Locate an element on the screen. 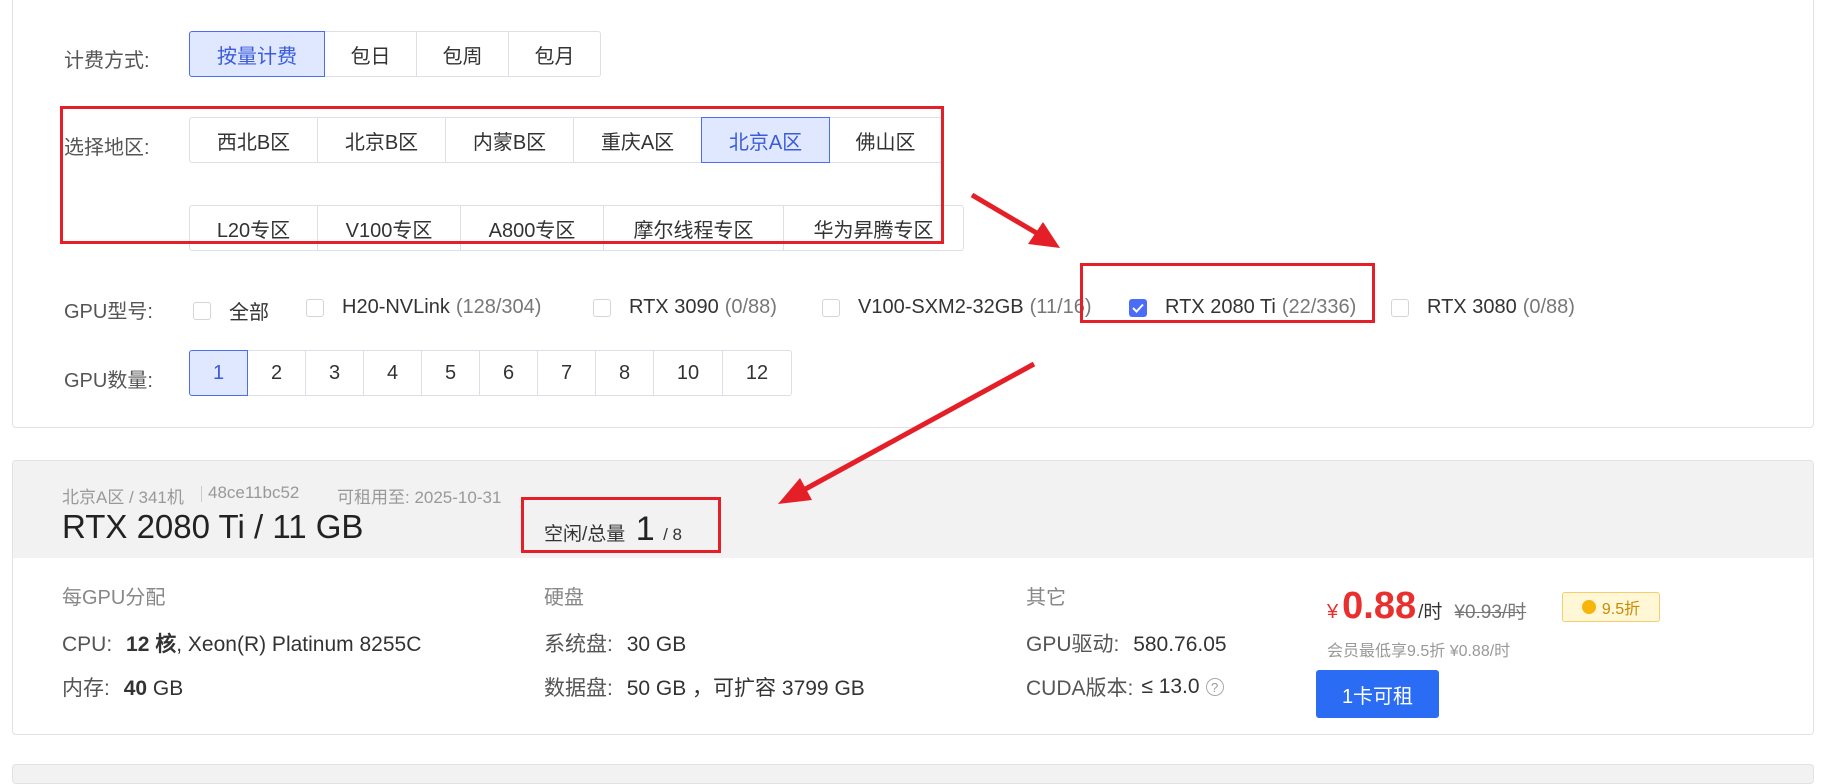 This screenshot has width=1844, height=784. billing-option-pay-as-you-go: 按量计费 is located at coordinates (257, 54).